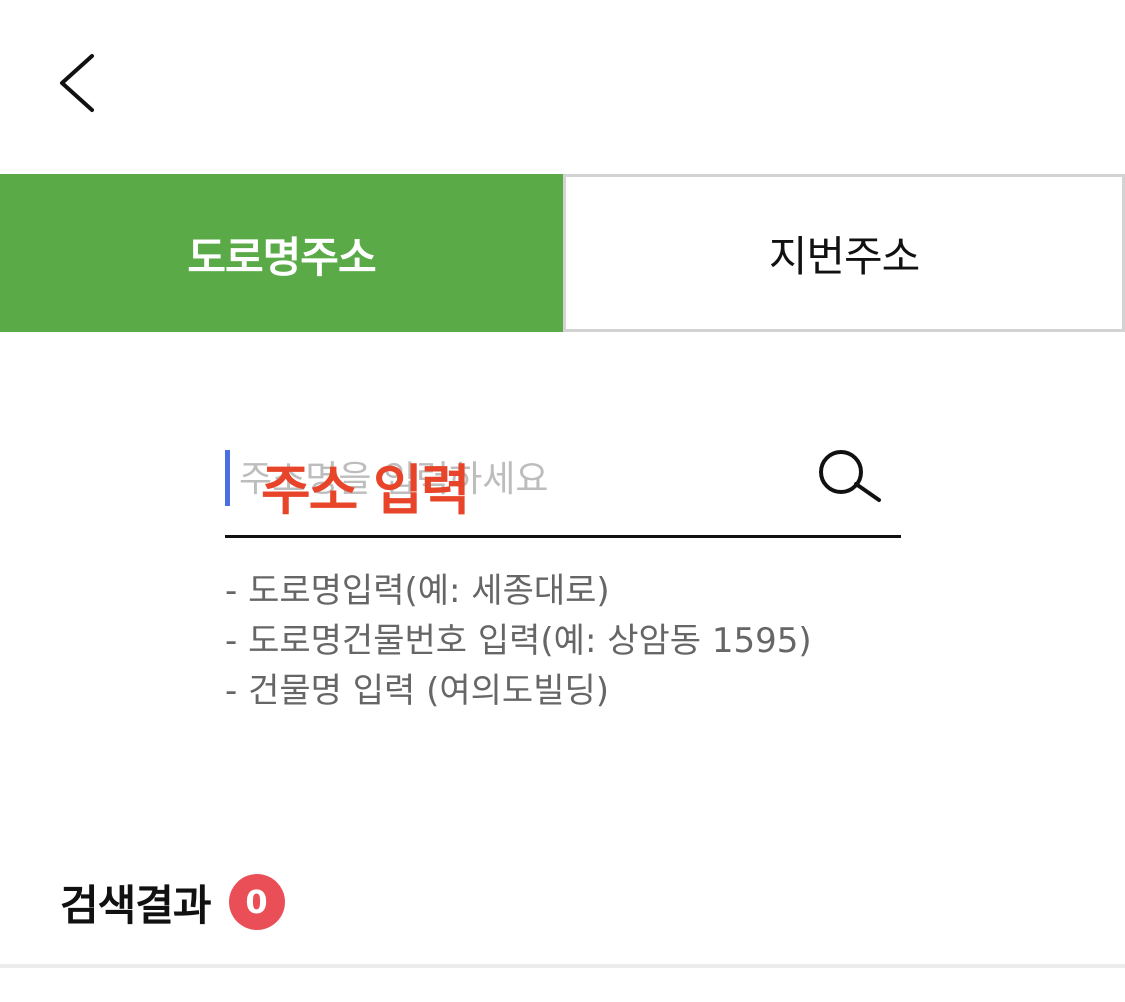 This screenshot has height=1002, width=1125. I want to click on tab-road-address-label: 도로명주소, so click(281, 257).